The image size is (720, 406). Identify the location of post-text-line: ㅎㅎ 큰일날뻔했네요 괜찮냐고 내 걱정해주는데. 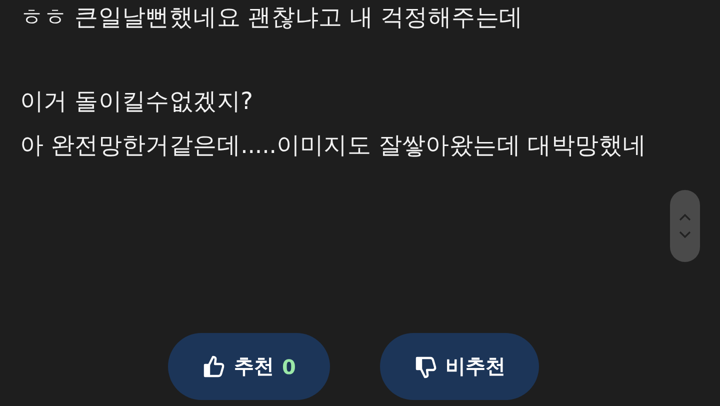
(272, 17).